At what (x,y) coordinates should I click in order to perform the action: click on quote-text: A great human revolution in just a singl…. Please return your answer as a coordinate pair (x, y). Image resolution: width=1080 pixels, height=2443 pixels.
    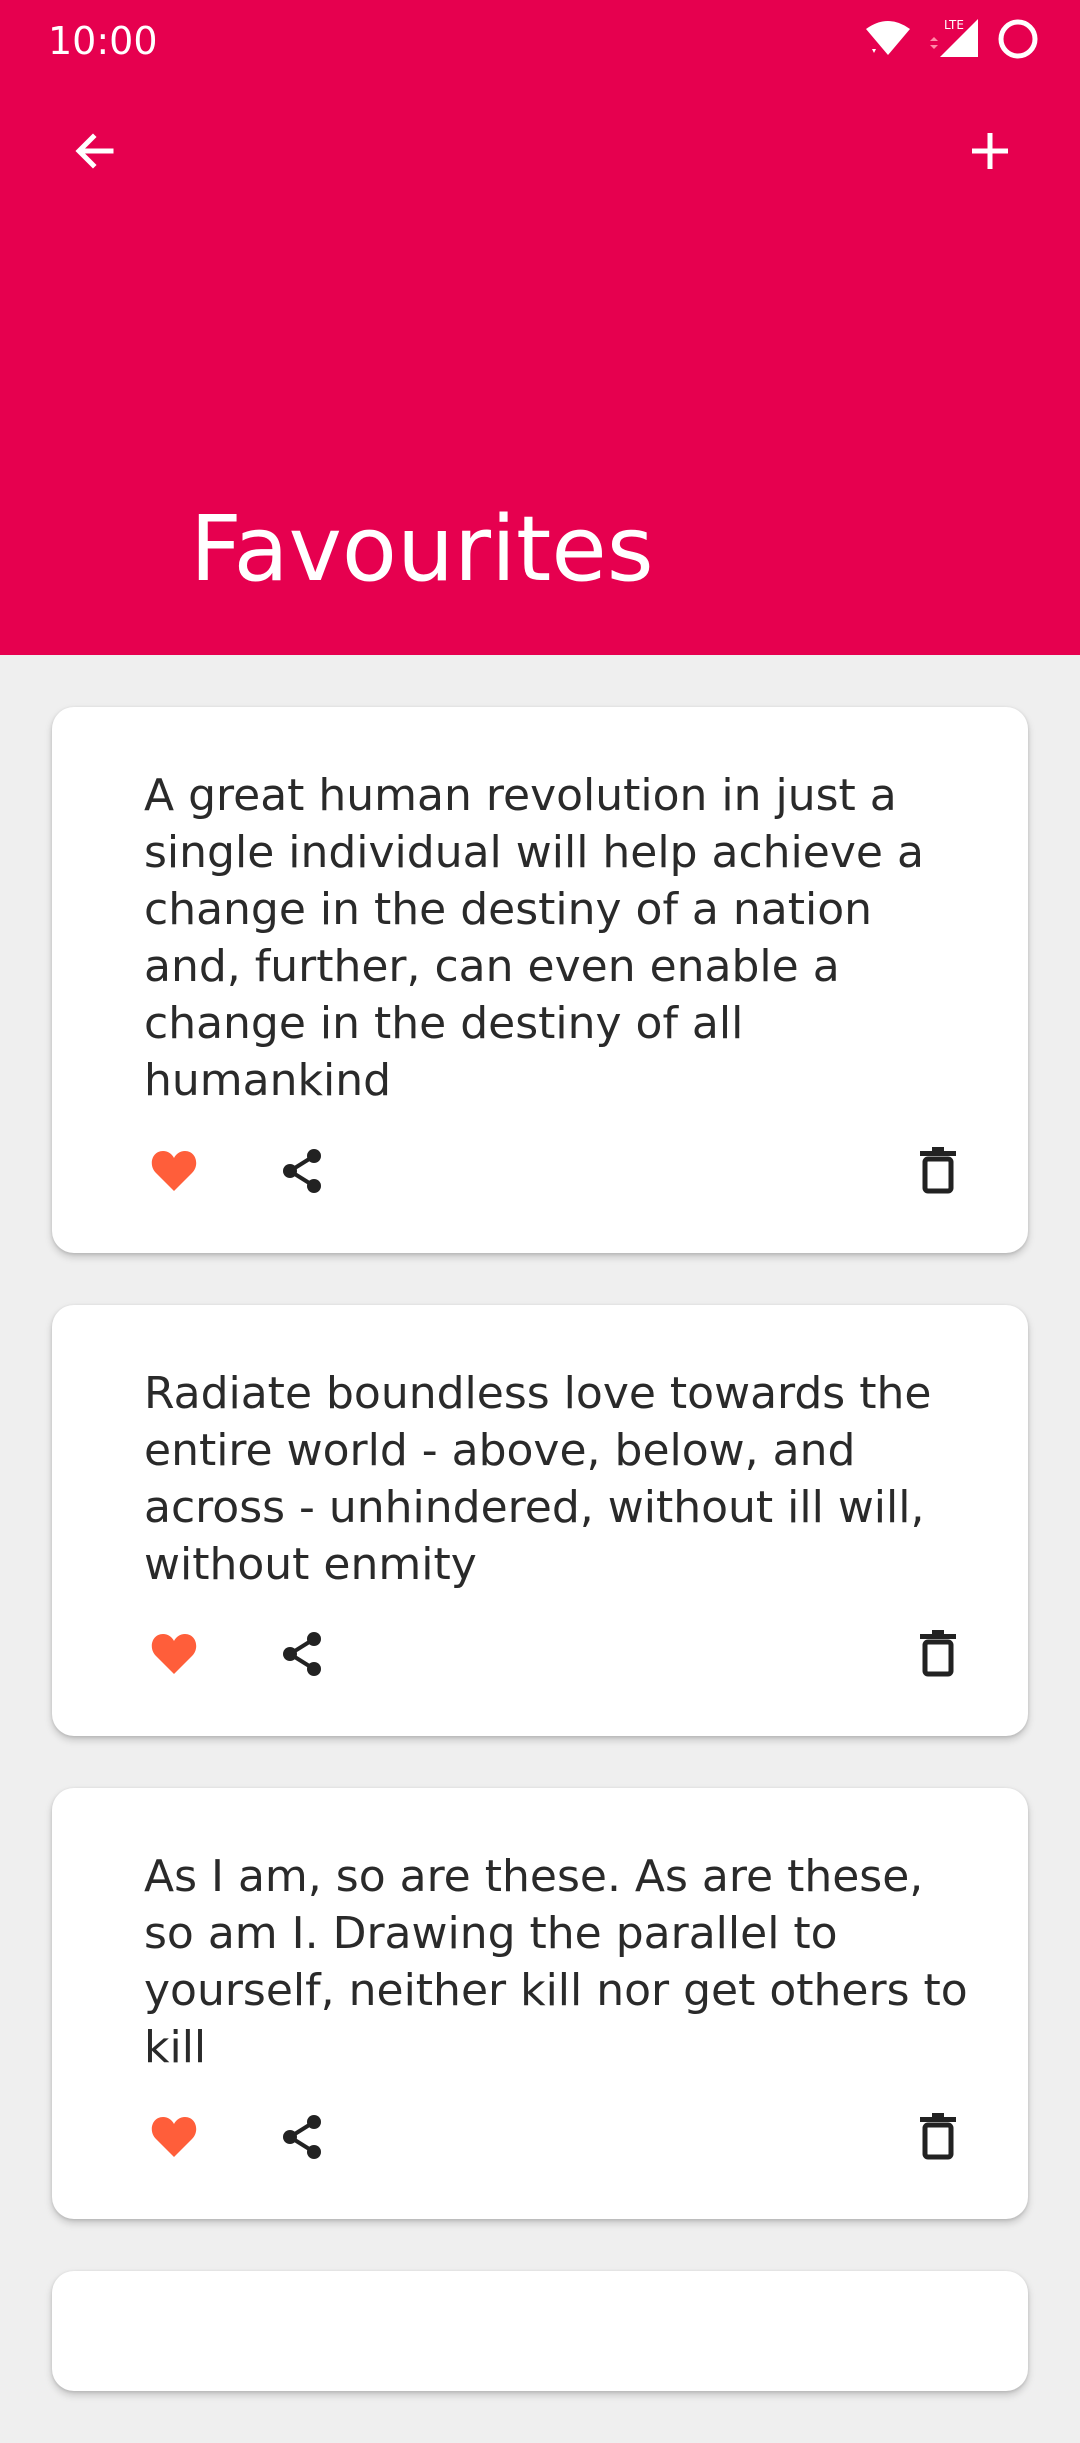
    Looking at the image, I should click on (534, 938).